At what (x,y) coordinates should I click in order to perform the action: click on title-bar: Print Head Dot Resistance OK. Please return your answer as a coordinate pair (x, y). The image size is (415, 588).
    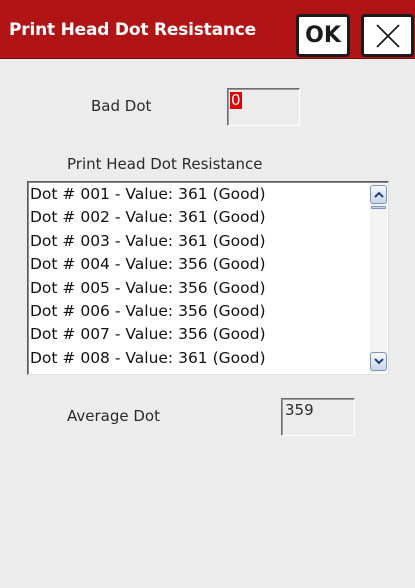
    Looking at the image, I should click on (207, 29).